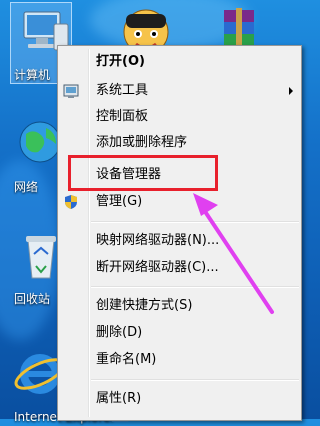 Image resolution: width=320 pixels, height=426 pixels. I want to click on annotation-arrow-icon, so click(233, 253).